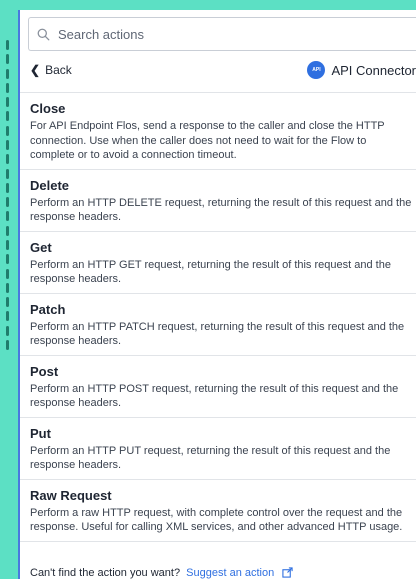 The image size is (416, 579). I want to click on action-title: Close, so click(48, 108).